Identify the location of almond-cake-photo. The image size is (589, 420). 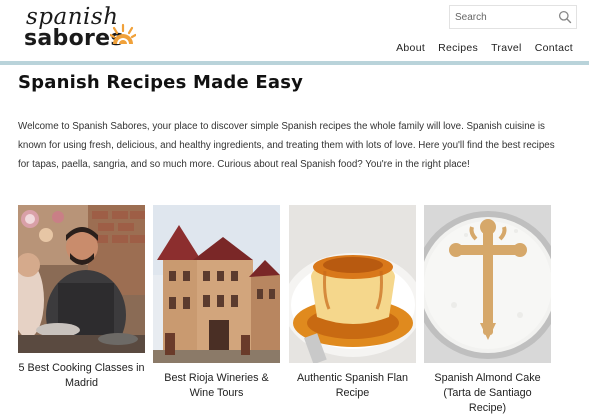
(487, 284).